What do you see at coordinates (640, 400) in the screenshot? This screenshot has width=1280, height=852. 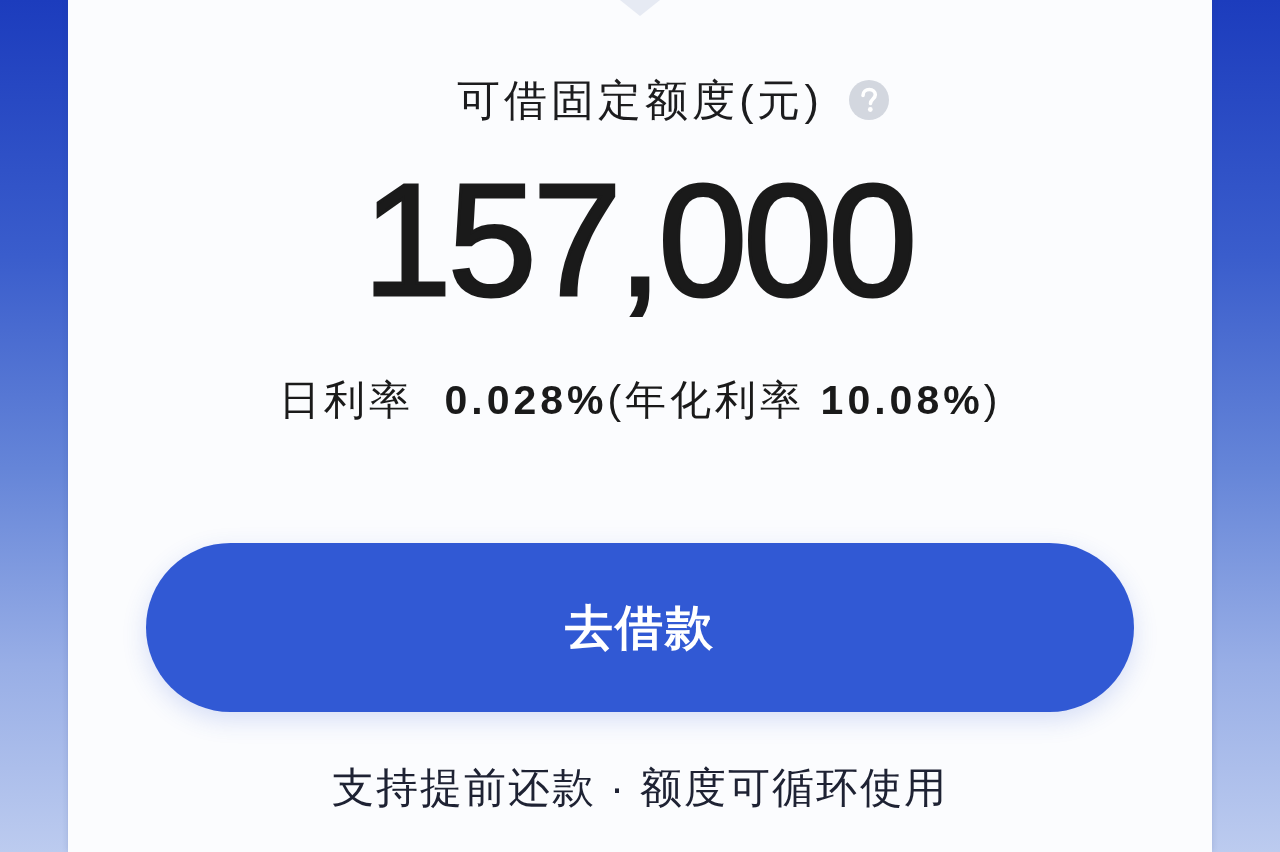 I see `interest-rate-text: 日利率 0.028%(年化利率 10.08%)` at bounding box center [640, 400].